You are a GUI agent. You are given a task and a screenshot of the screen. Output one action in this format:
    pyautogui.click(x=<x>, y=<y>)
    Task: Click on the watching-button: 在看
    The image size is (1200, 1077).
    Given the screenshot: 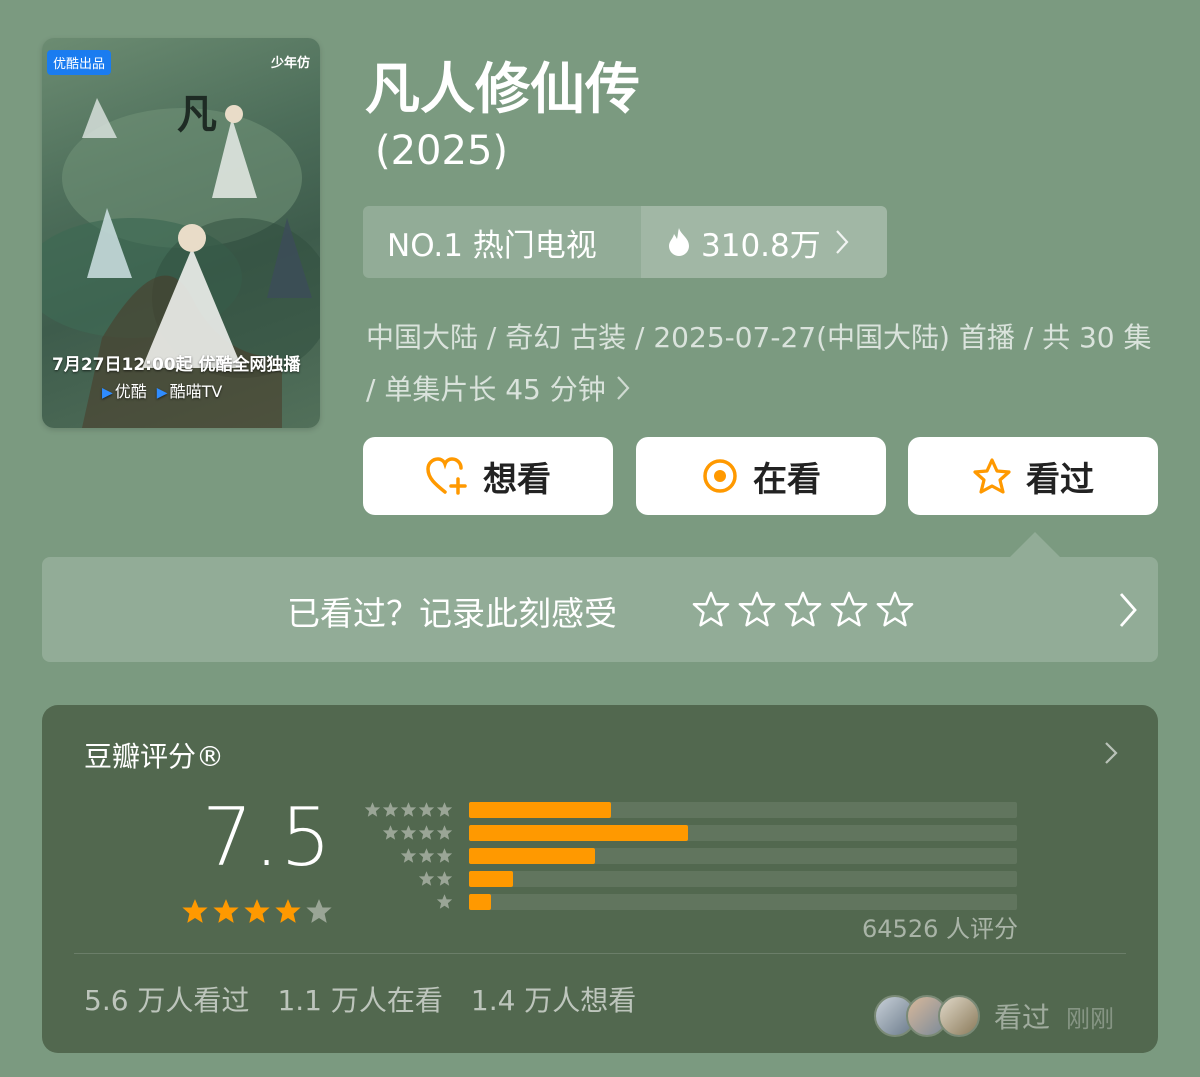 What is the action you would take?
    pyautogui.click(x=761, y=476)
    